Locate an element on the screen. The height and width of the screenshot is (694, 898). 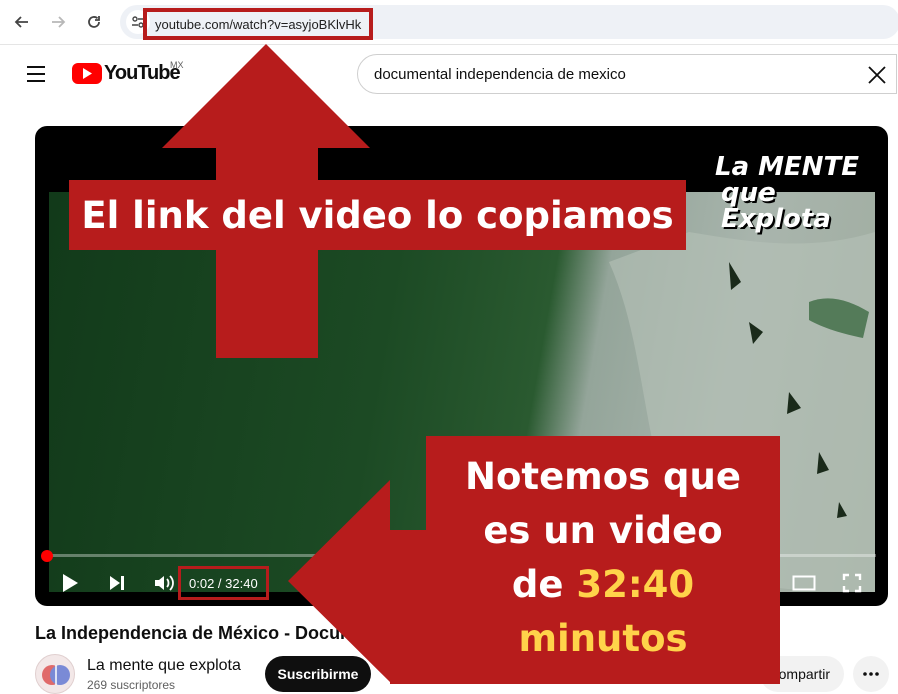
annotation-label-copy-link: El link del video lo copiamos is located at coordinates (377, 215).